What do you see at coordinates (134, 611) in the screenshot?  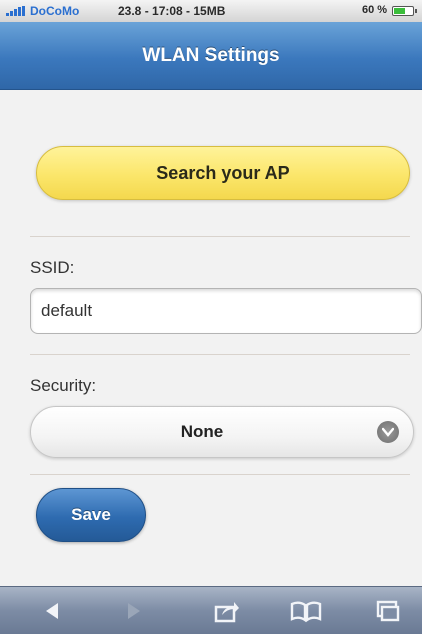 I see `forward-icon` at bounding box center [134, 611].